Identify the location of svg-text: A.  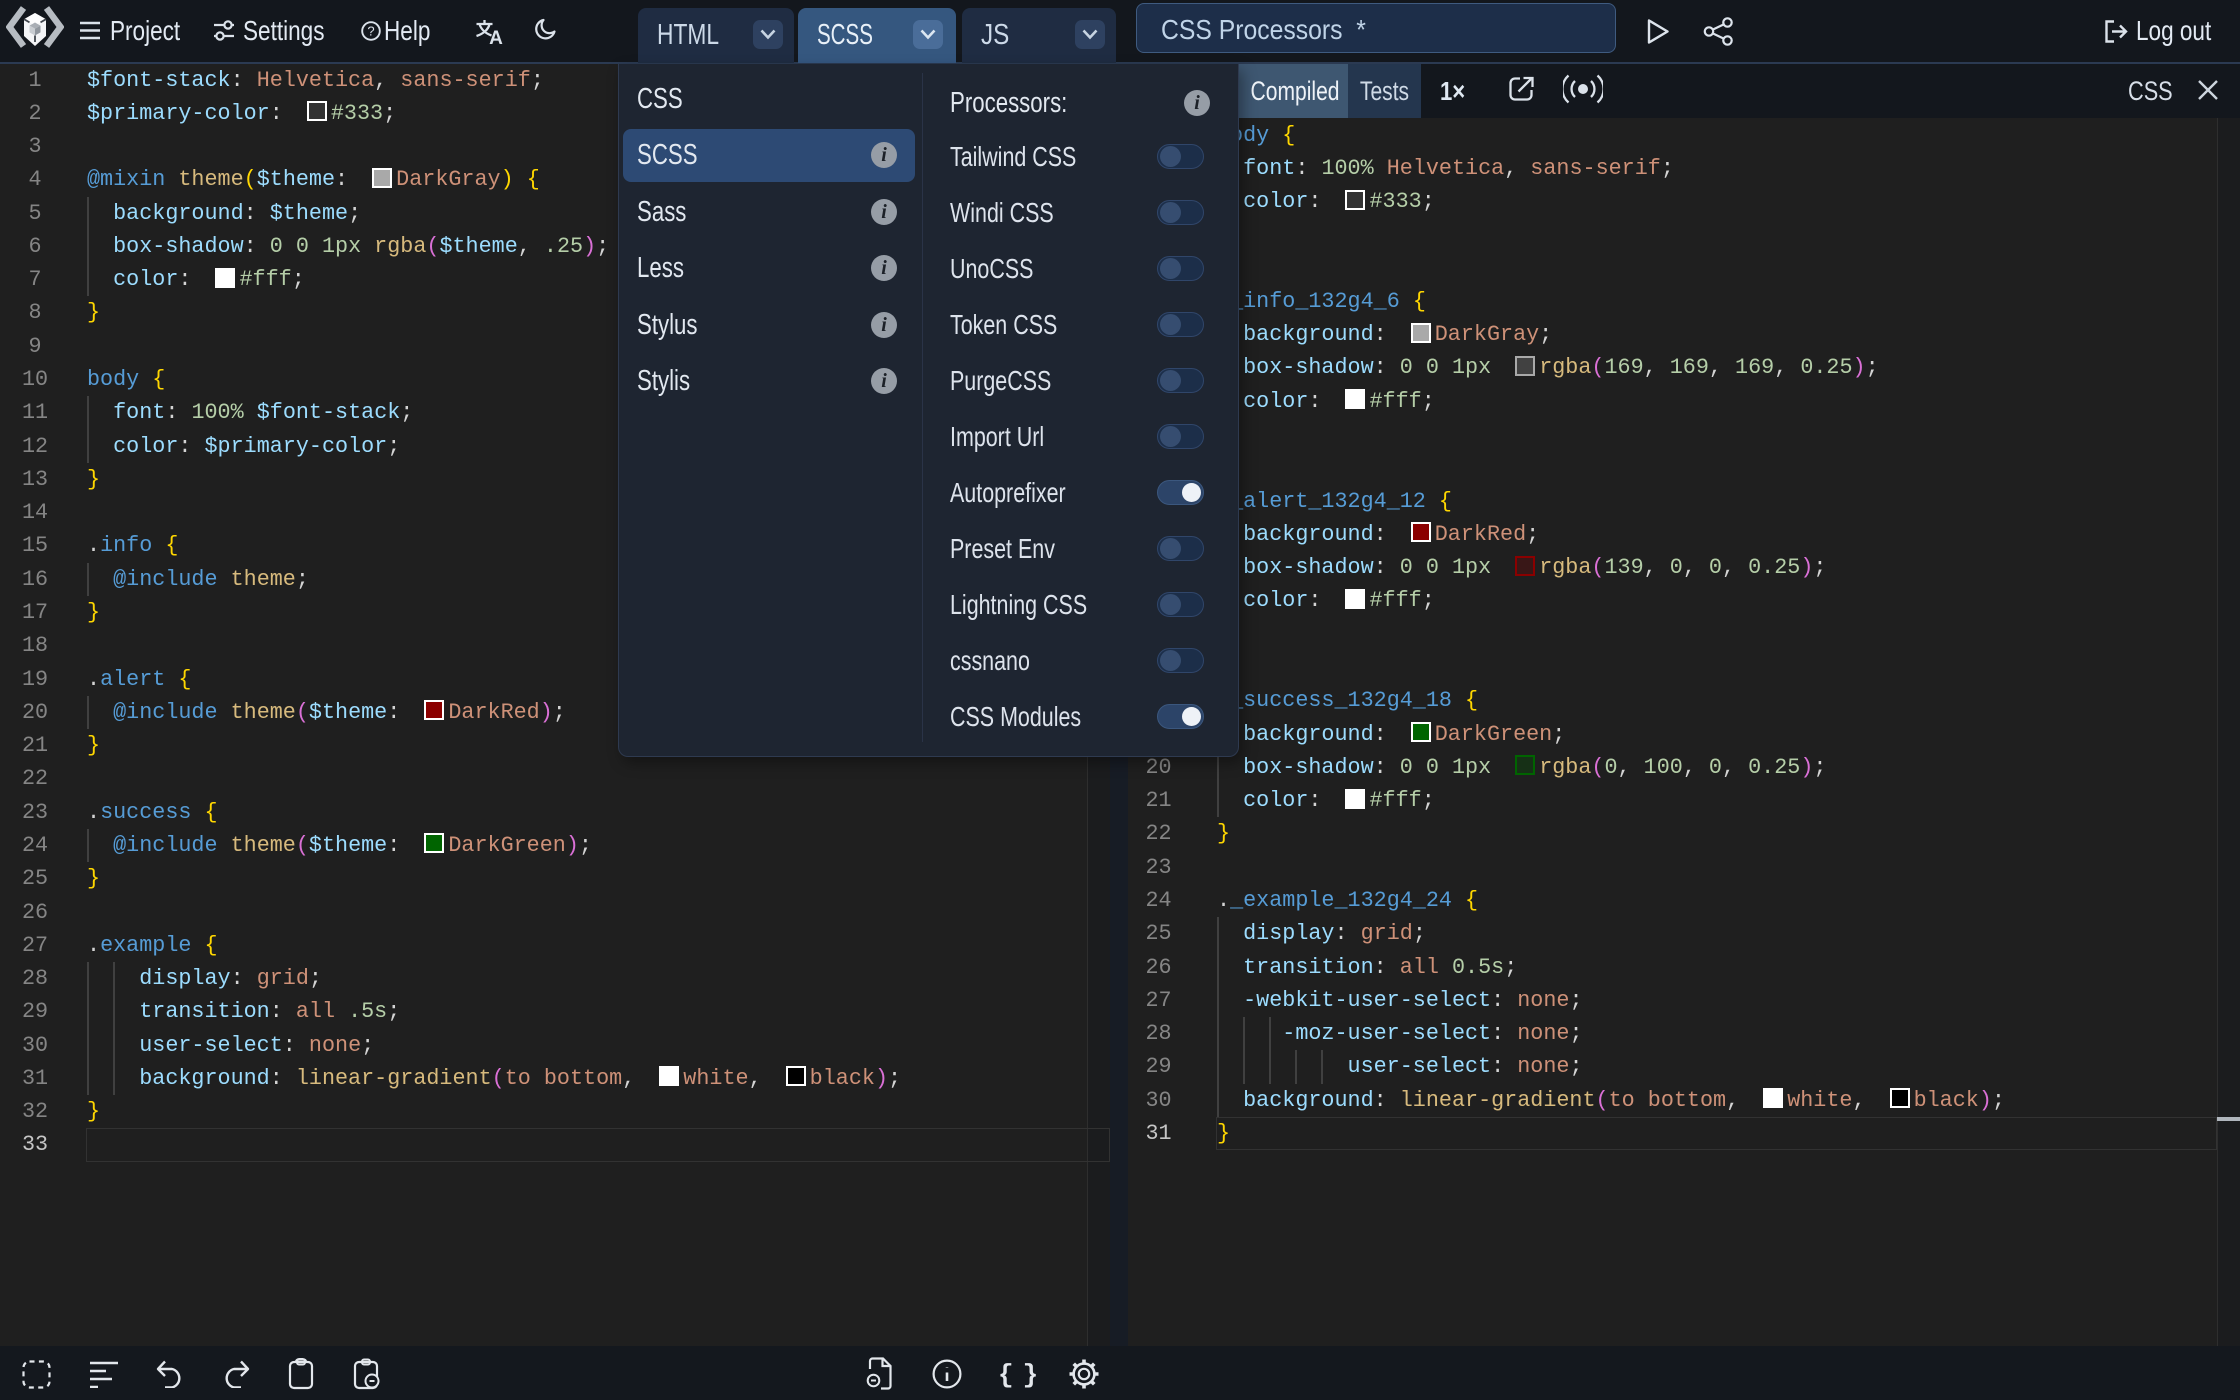
(496, 36).